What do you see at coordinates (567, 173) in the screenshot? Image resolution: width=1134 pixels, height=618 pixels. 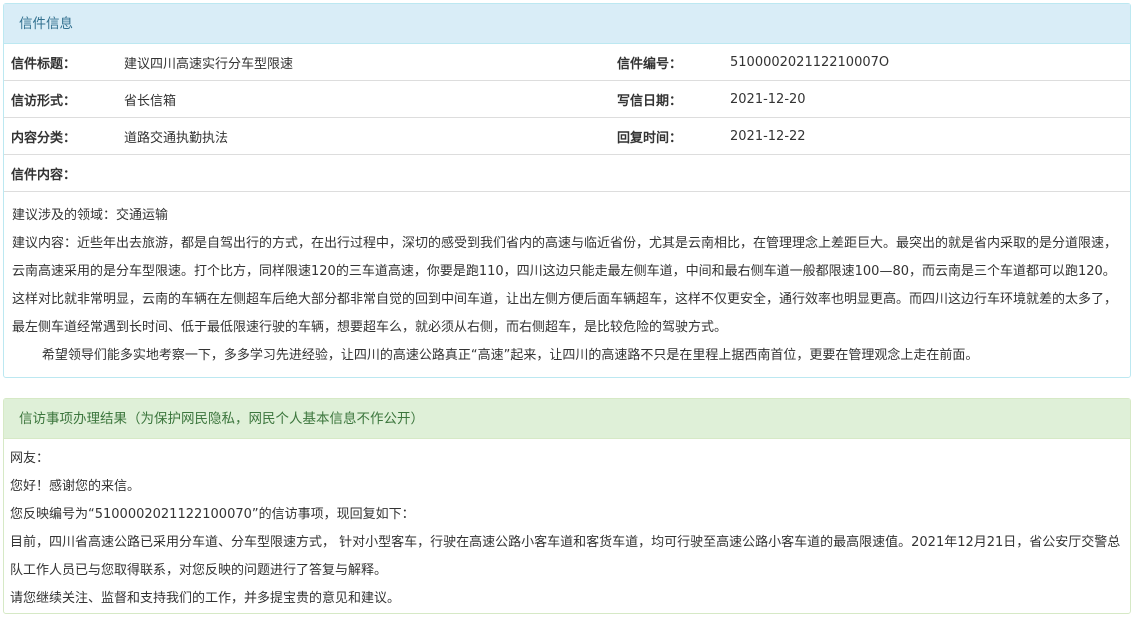 I see `table-row: 信件内容：` at bounding box center [567, 173].